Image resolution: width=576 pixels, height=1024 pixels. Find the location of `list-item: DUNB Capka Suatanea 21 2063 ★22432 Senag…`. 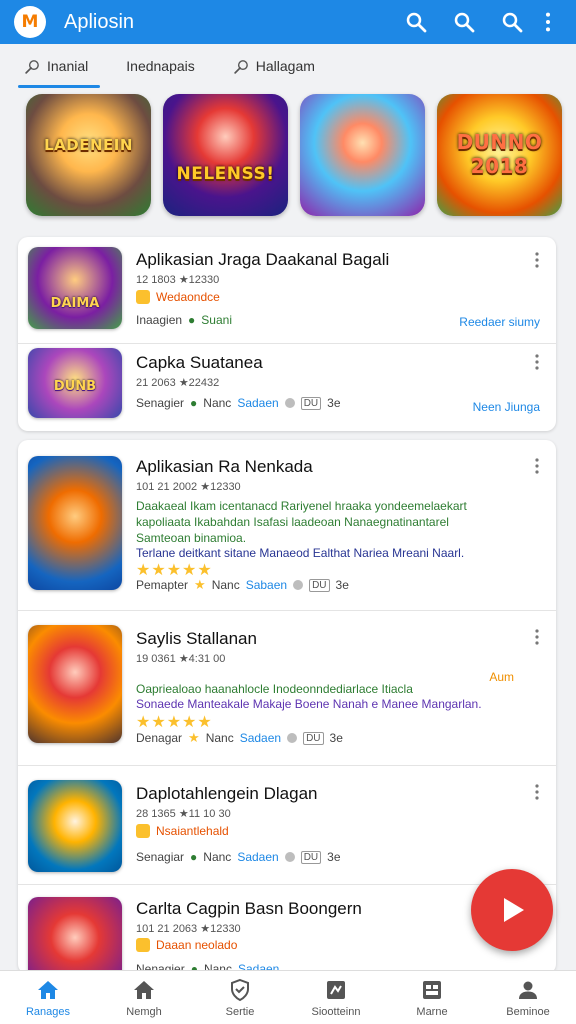

list-item: DUNB Capka Suatanea 21 2063 ★22432 Senag… is located at coordinates (287, 387).